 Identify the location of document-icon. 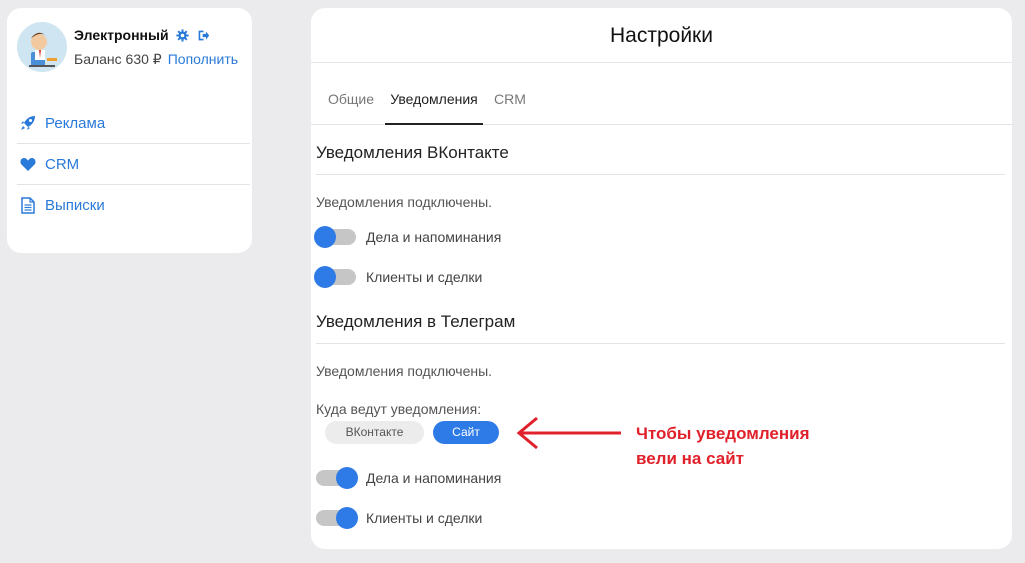
(28, 206).